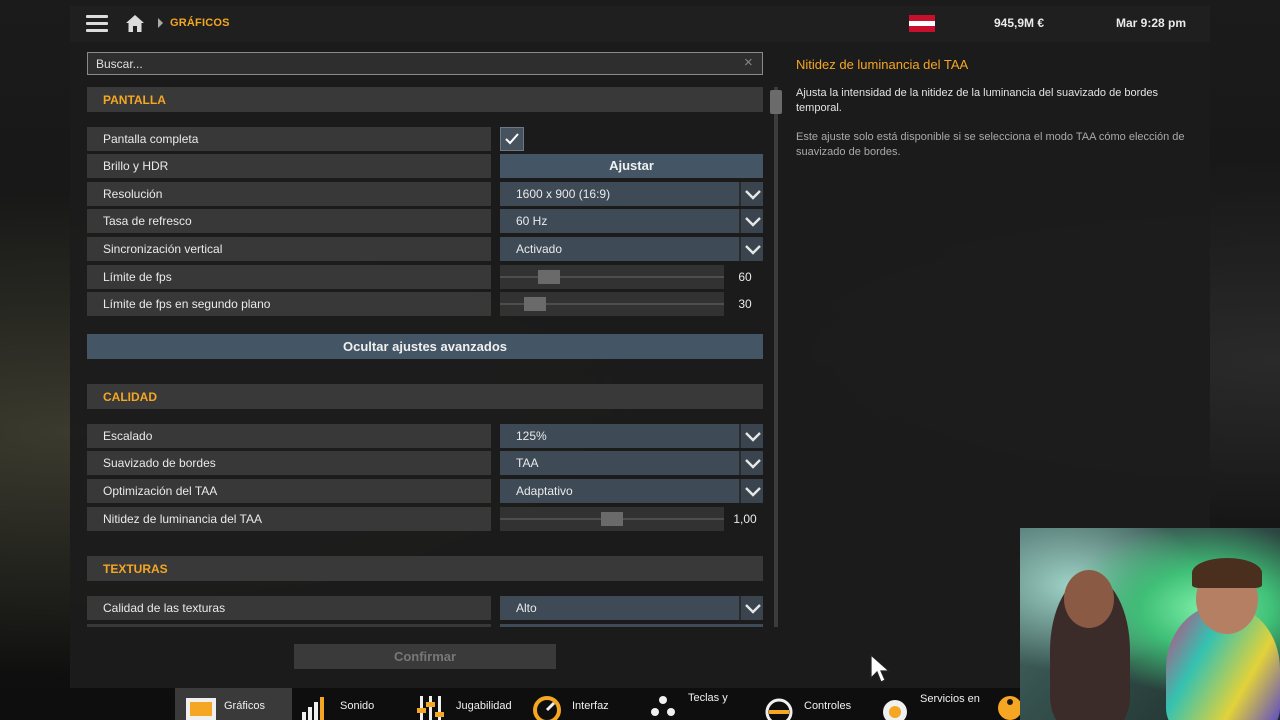 The image size is (1280, 720). I want to click on dropdown-value: 1600 x 900 (16:9), so click(563, 194).